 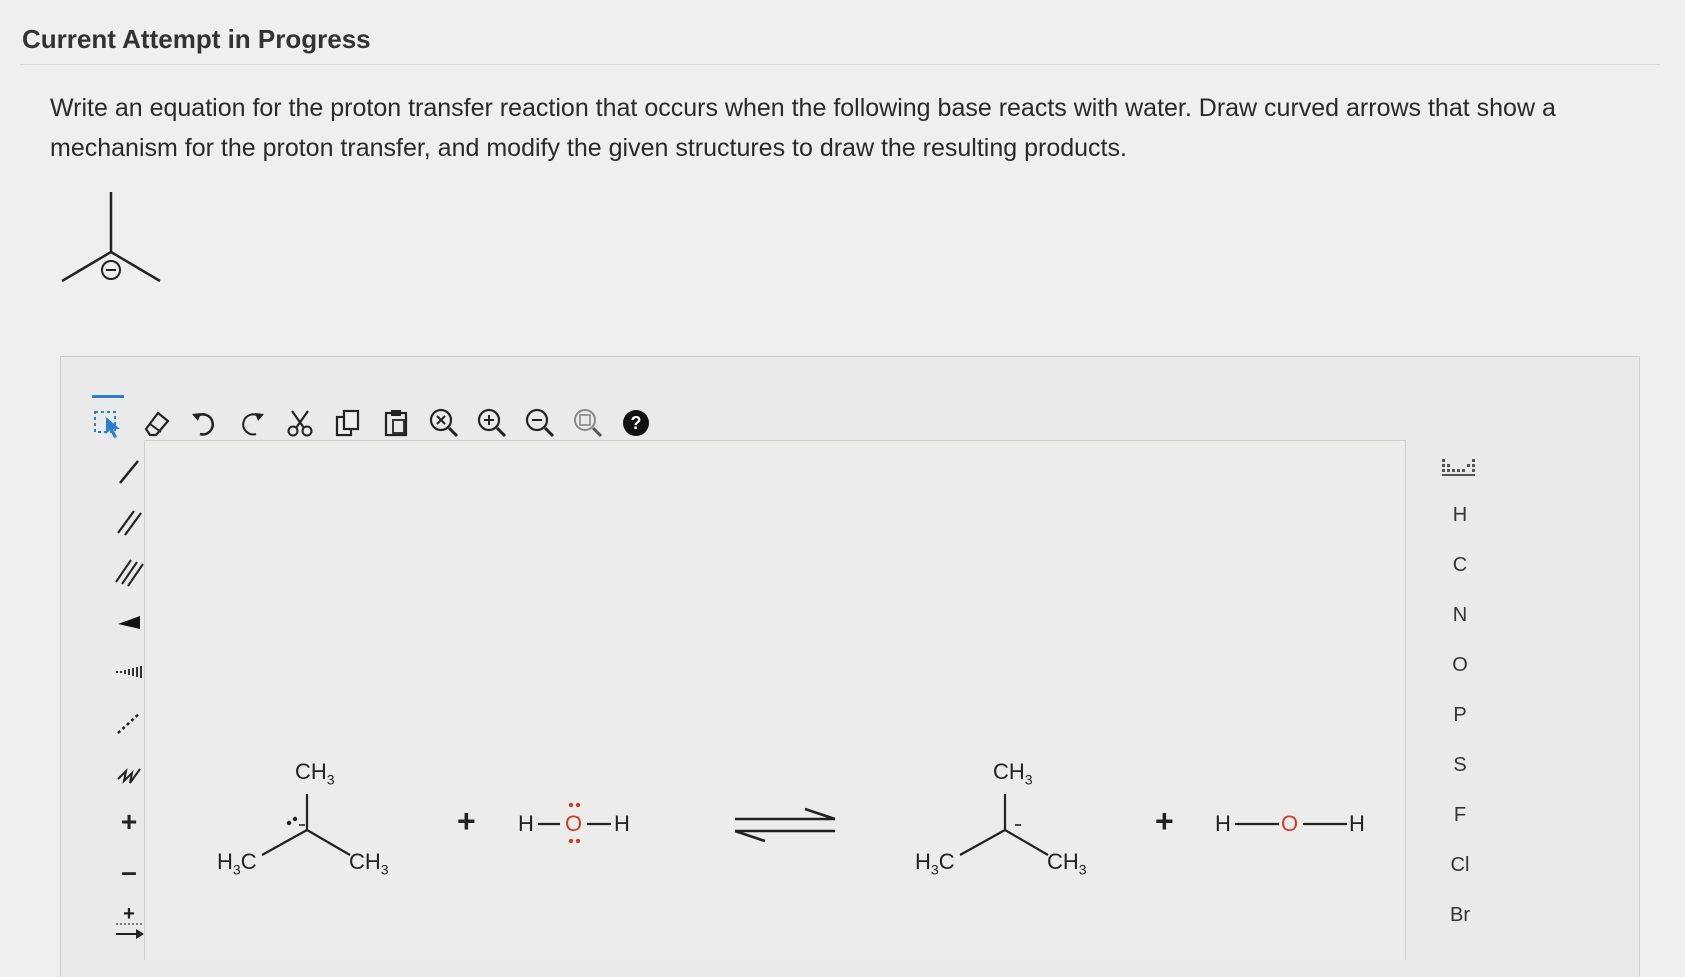 I want to click on product-top-group: CH3, so click(x=1013, y=773).